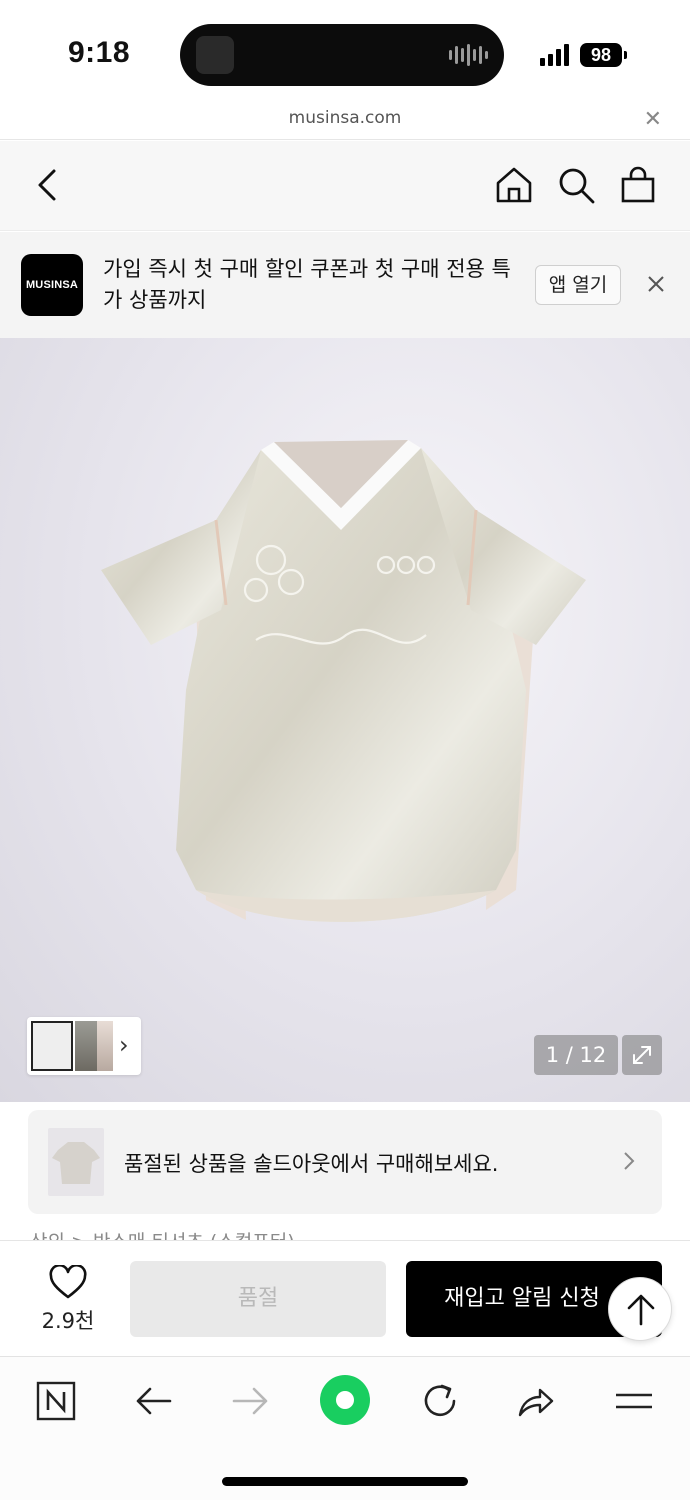 Image resolution: width=690 pixels, height=1500 pixels. I want to click on search-icon, so click(576, 185).